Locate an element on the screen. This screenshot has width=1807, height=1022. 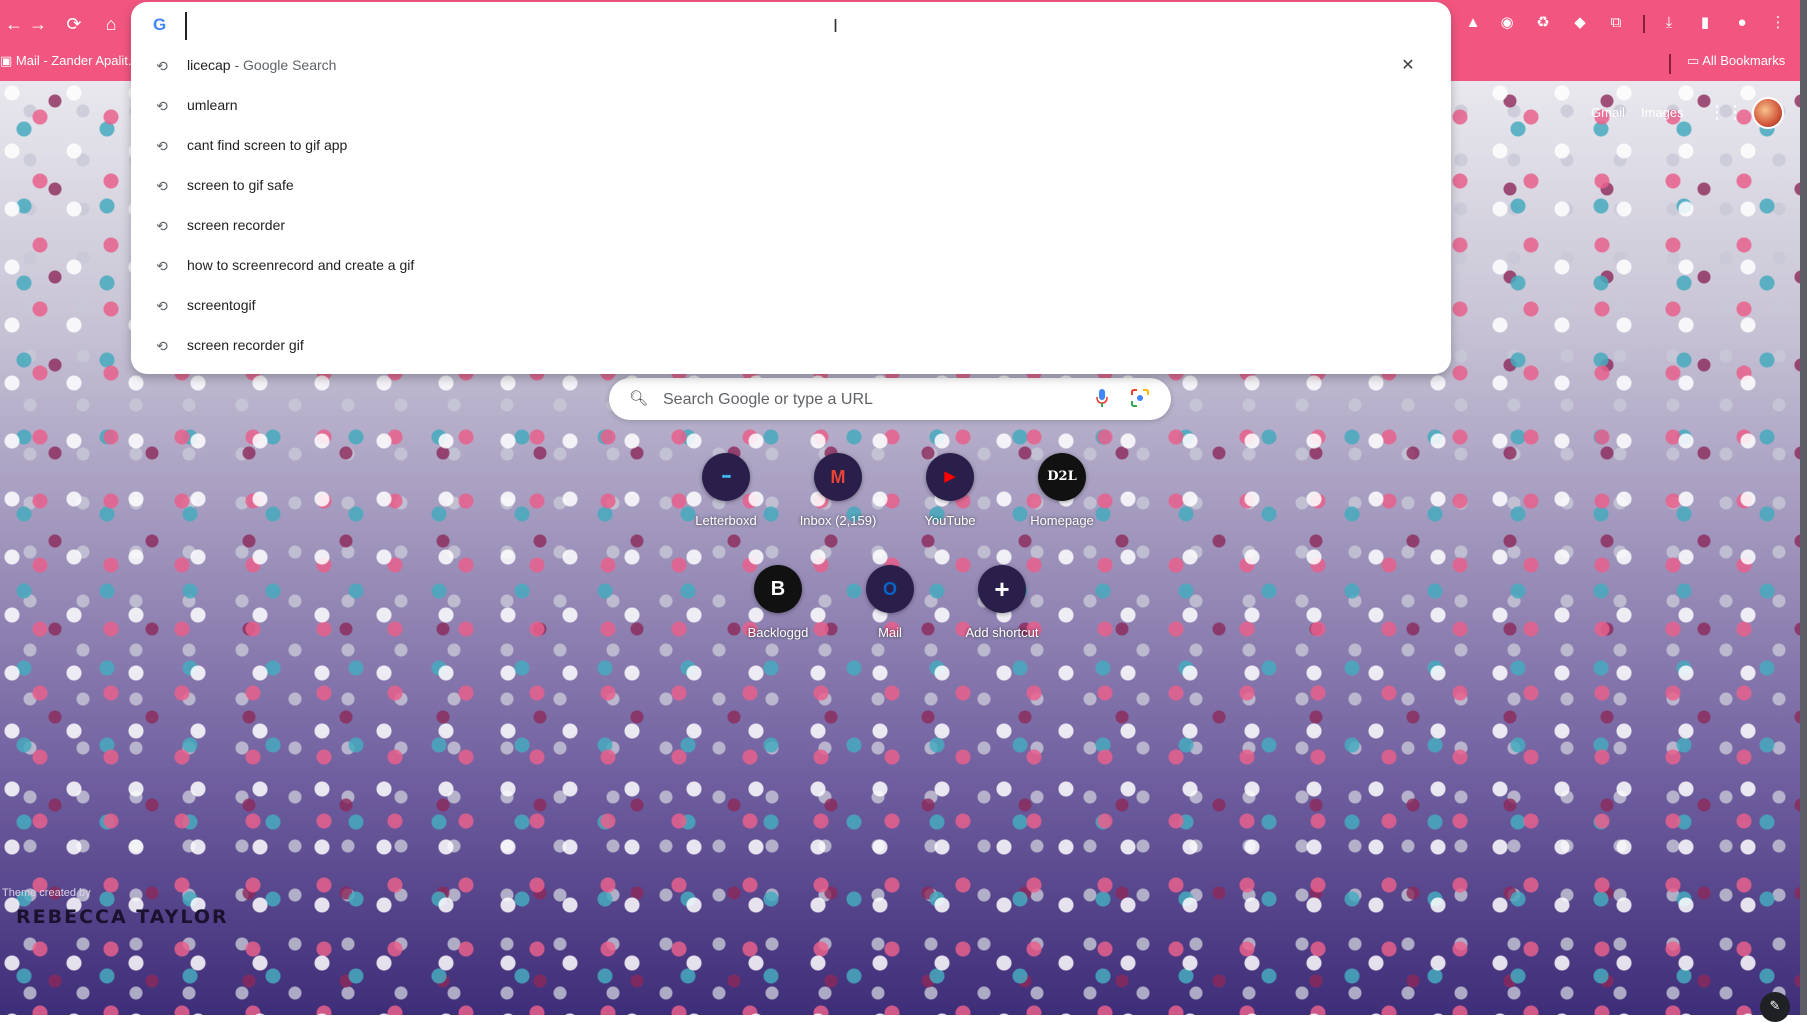
remove-suggestion-close-icon: ✕ is located at coordinates (1408, 66).